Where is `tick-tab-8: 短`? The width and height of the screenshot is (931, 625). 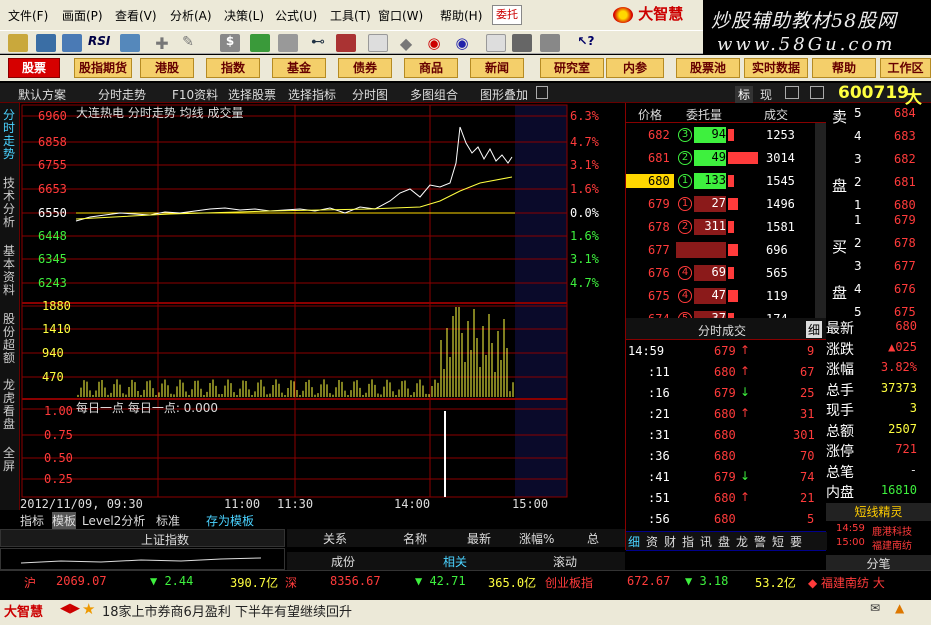
tick-tab-8: 短 is located at coordinates (778, 541).